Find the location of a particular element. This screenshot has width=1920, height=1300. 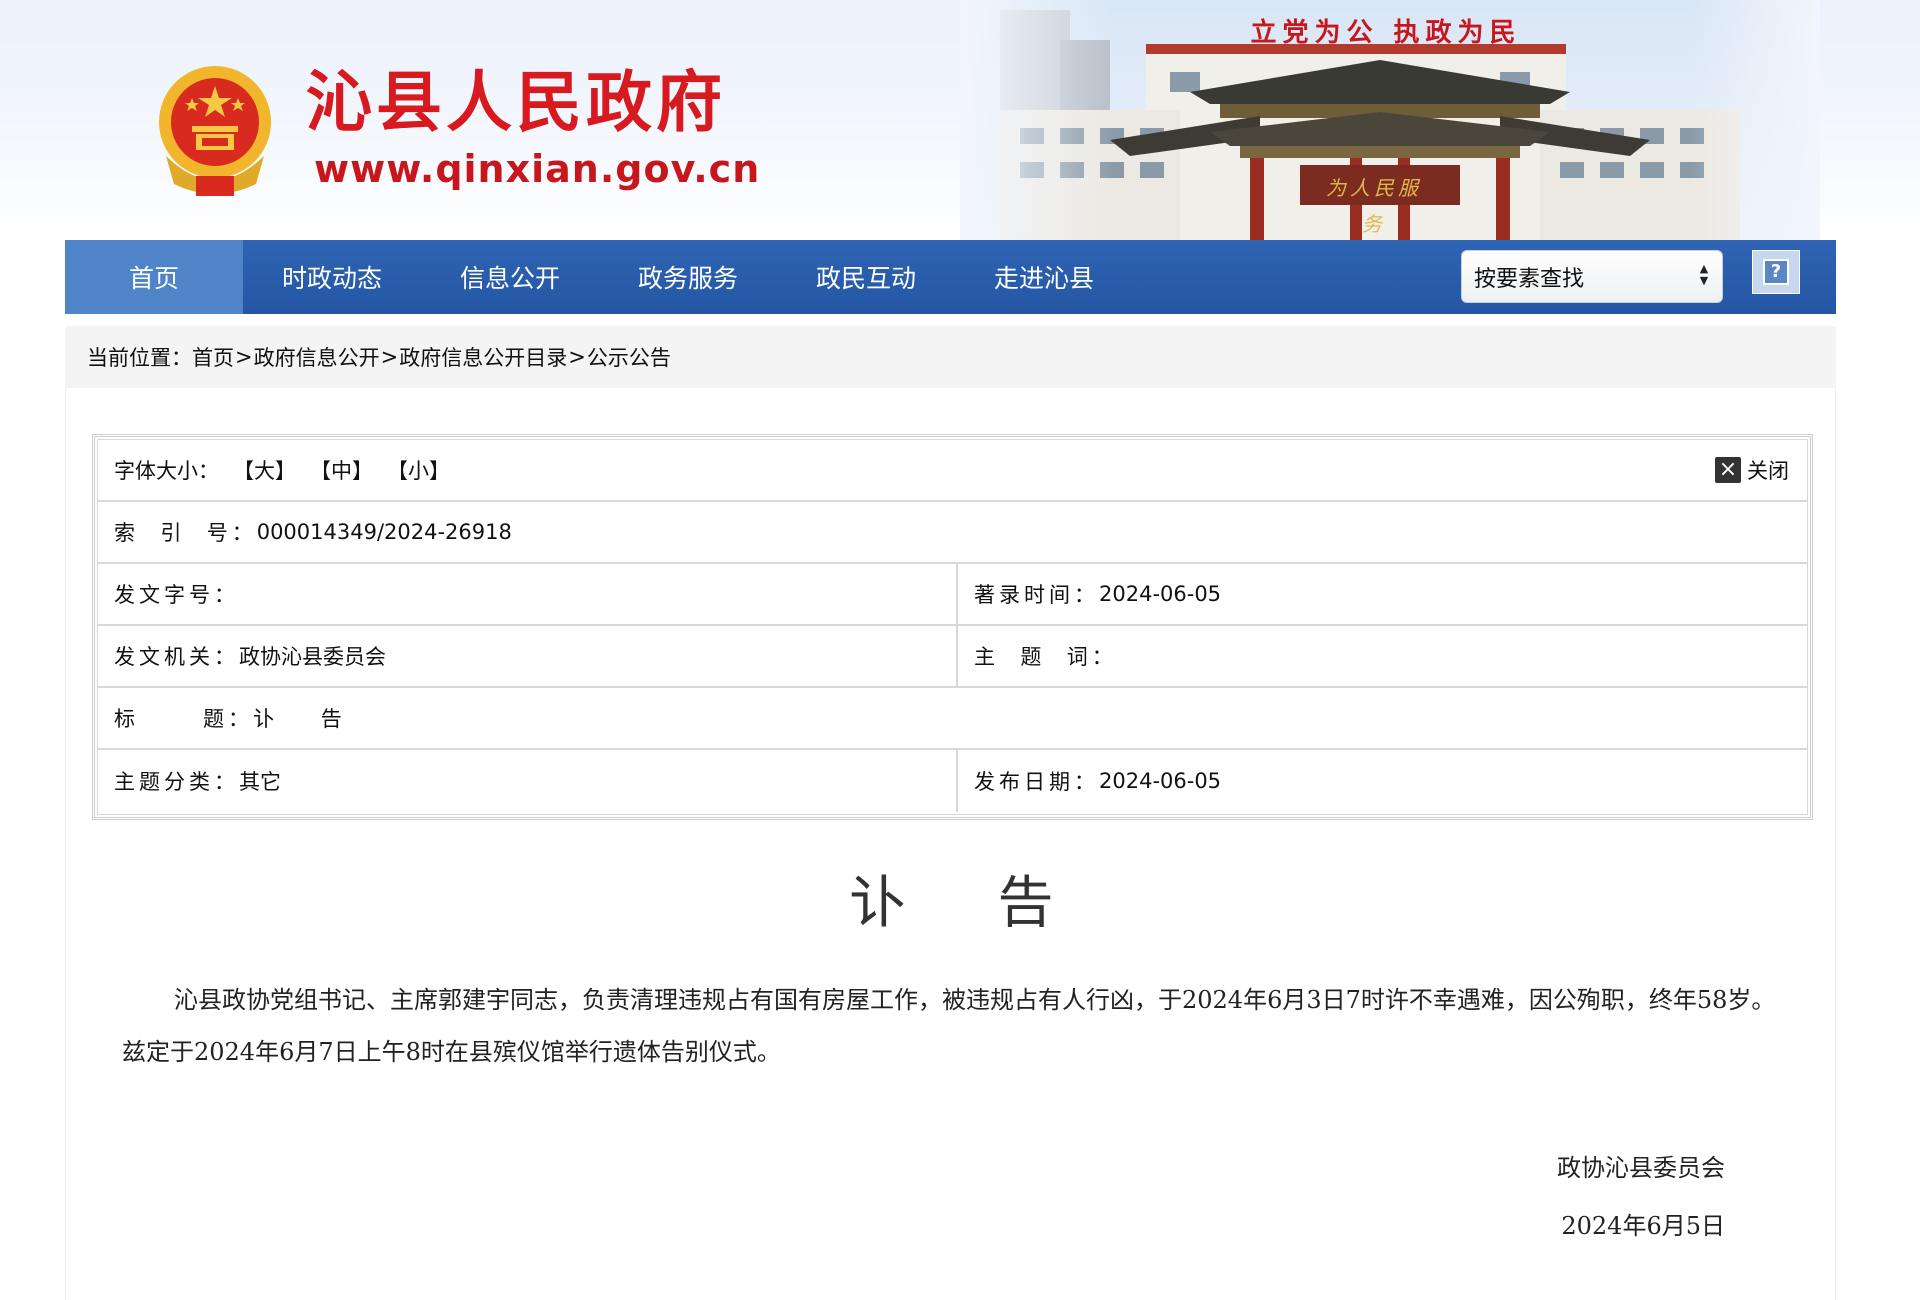

article-signature: 政协沁县委员会 is located at coordinates (1641, 1168).